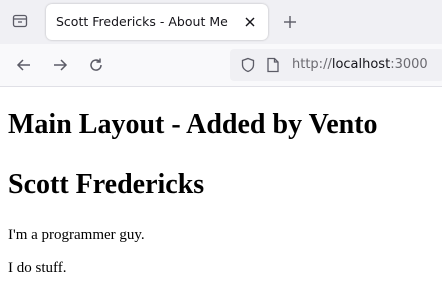 The height and width of the screenshot is (284, 442). What do you see at coordinates (24, 65) in the screenshot?
I see `back-arrow-icon` at bounding box center [24, 65].